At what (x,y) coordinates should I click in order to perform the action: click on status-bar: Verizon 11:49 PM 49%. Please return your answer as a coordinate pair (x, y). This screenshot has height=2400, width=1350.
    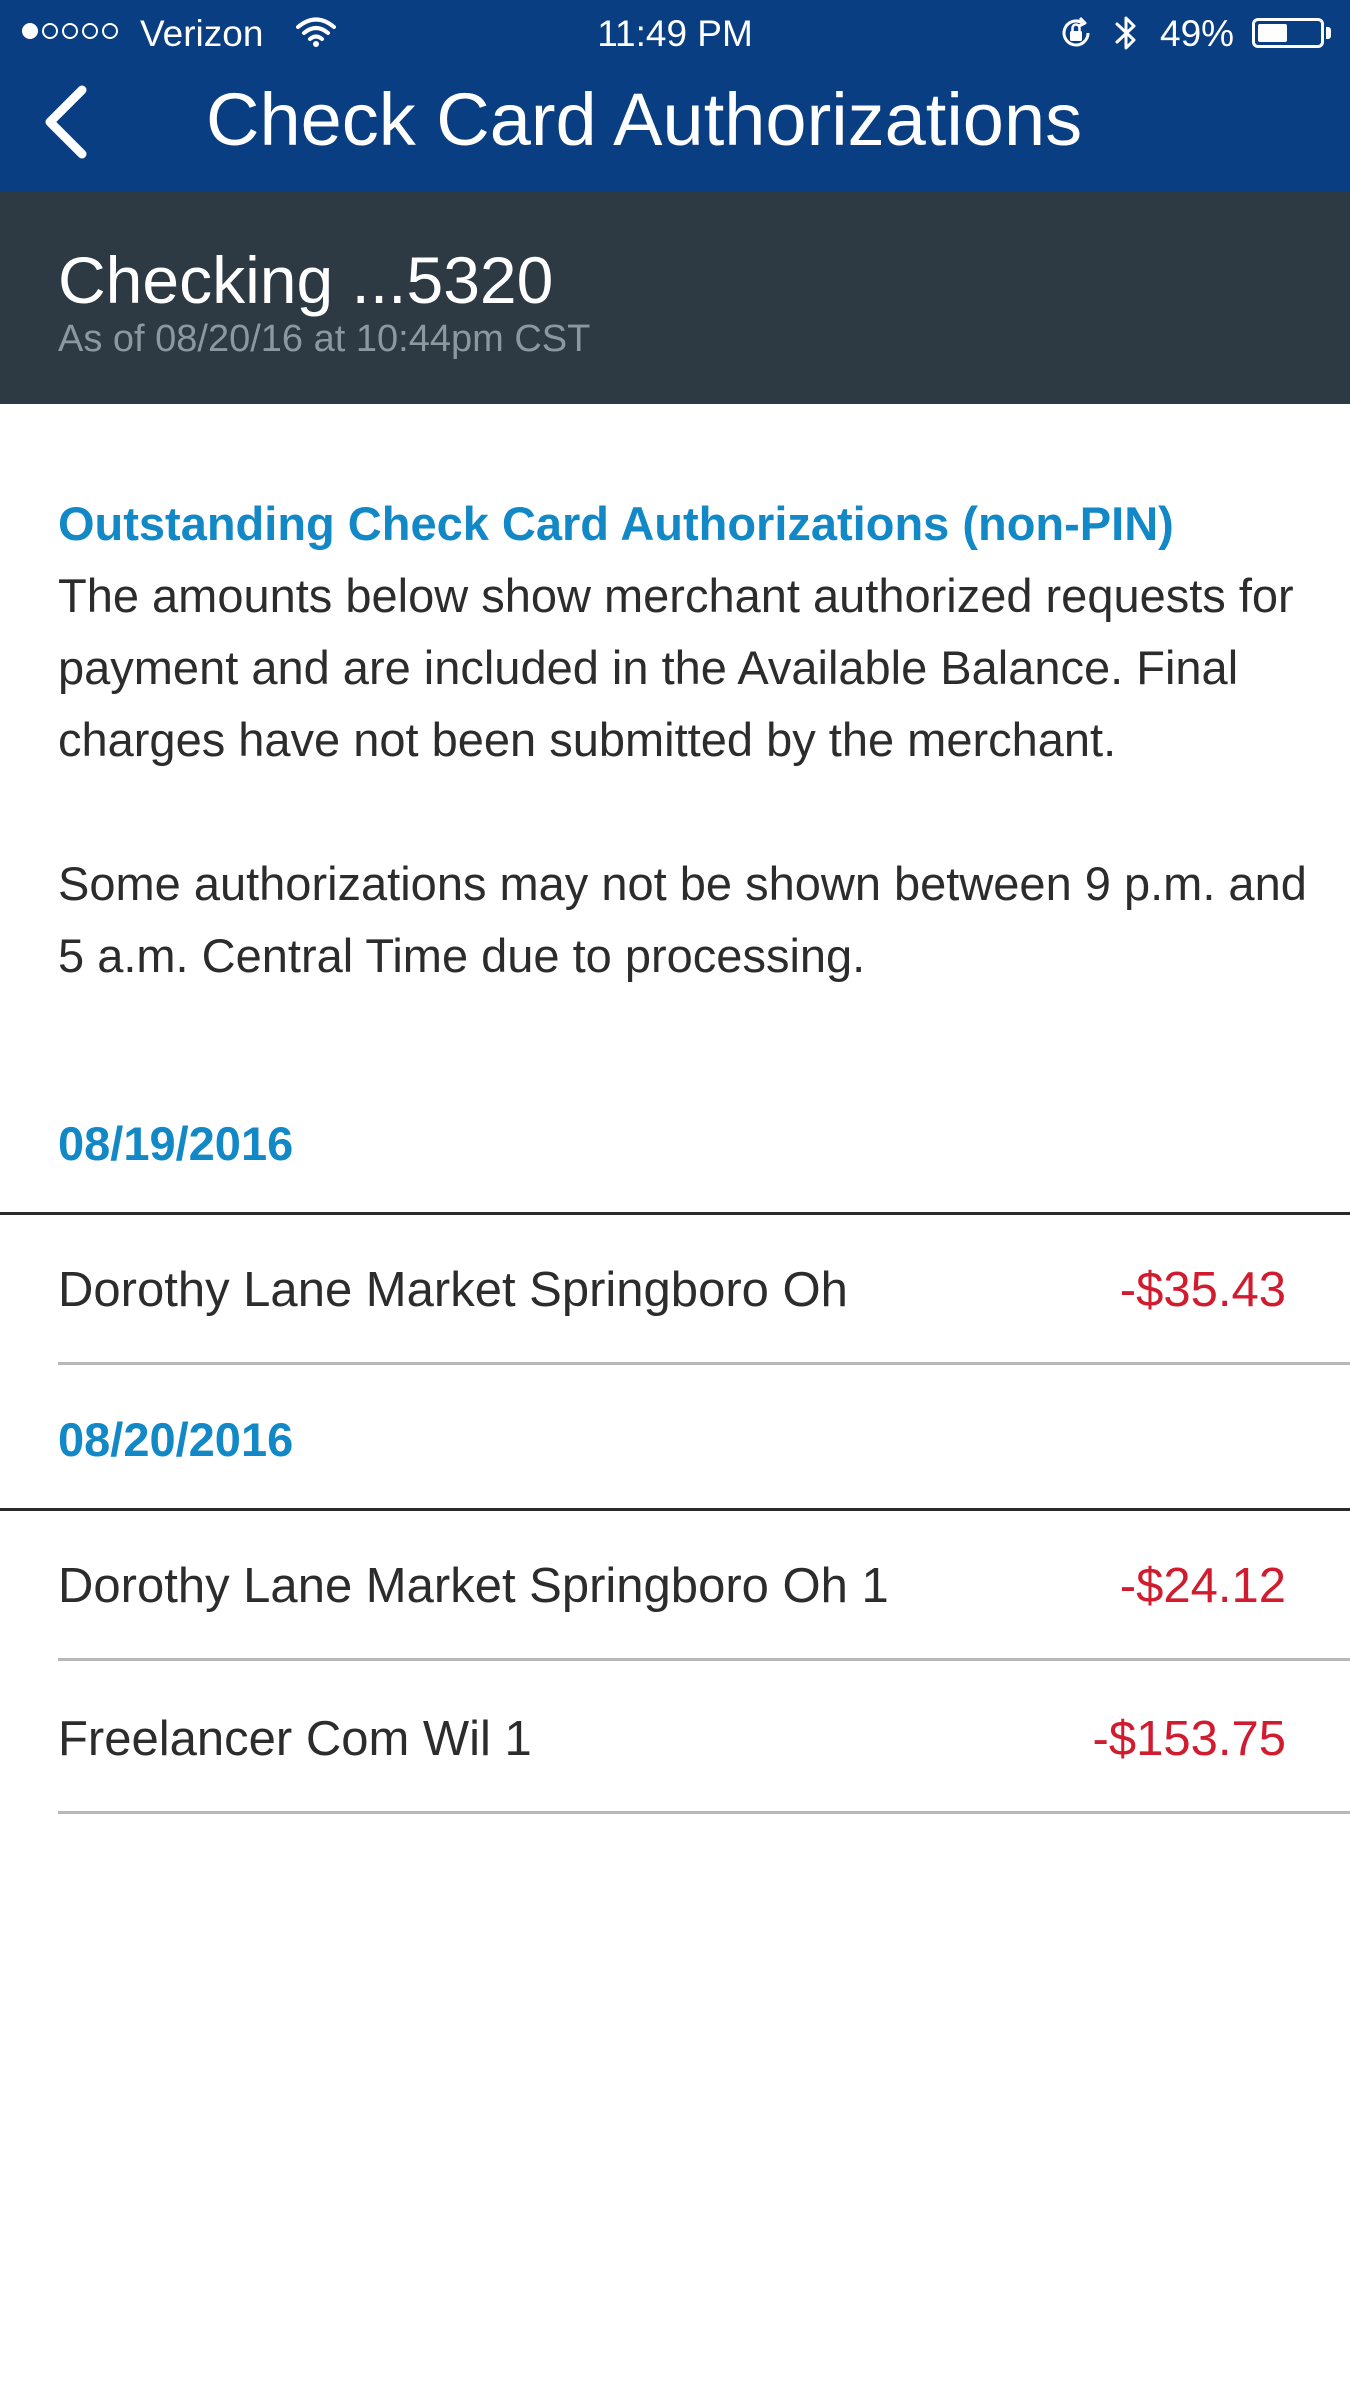
    Looking at the image, I should click on (675, 33).